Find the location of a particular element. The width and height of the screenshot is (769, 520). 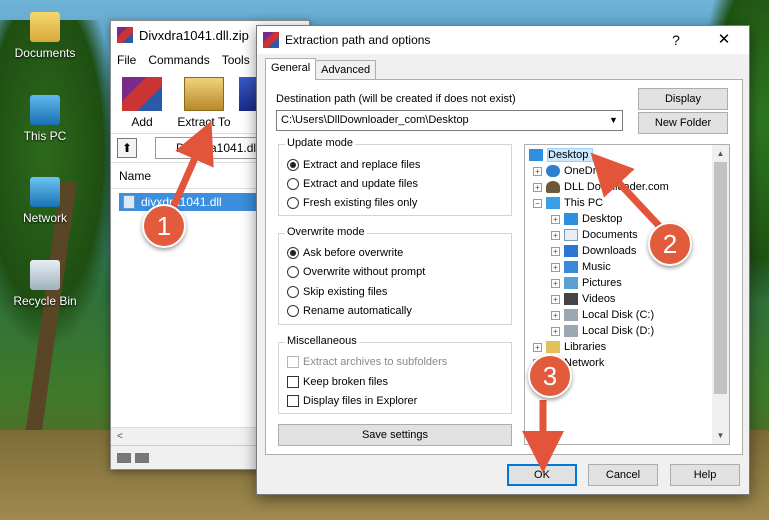

step-badge-2: 2 is located at coordinates (670, 244).